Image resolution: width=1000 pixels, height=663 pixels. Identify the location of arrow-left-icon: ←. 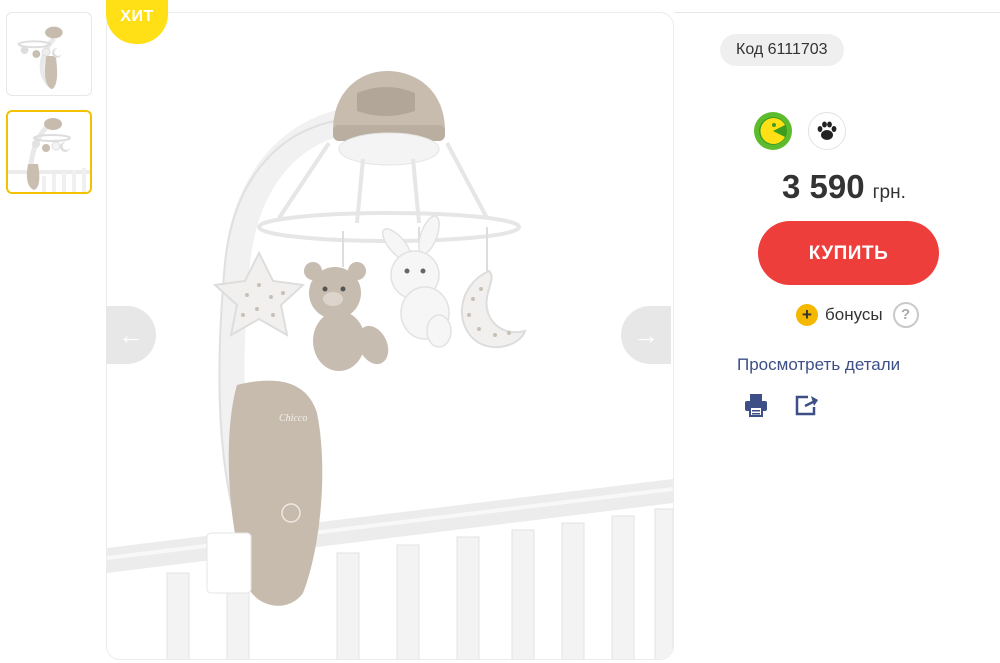
(131, 335).